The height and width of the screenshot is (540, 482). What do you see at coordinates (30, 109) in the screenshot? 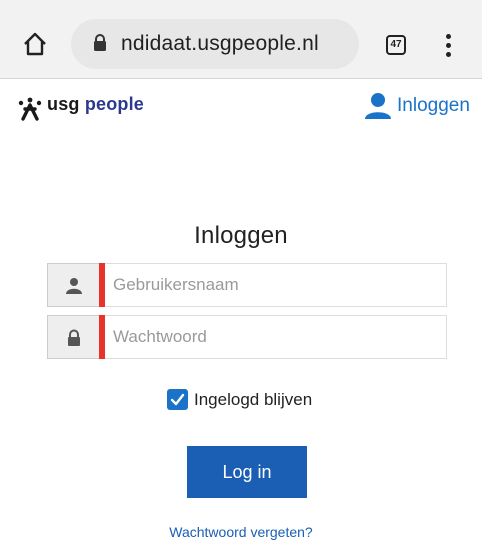
I see `logo-mark-icon` at bounding box center [30, 109].